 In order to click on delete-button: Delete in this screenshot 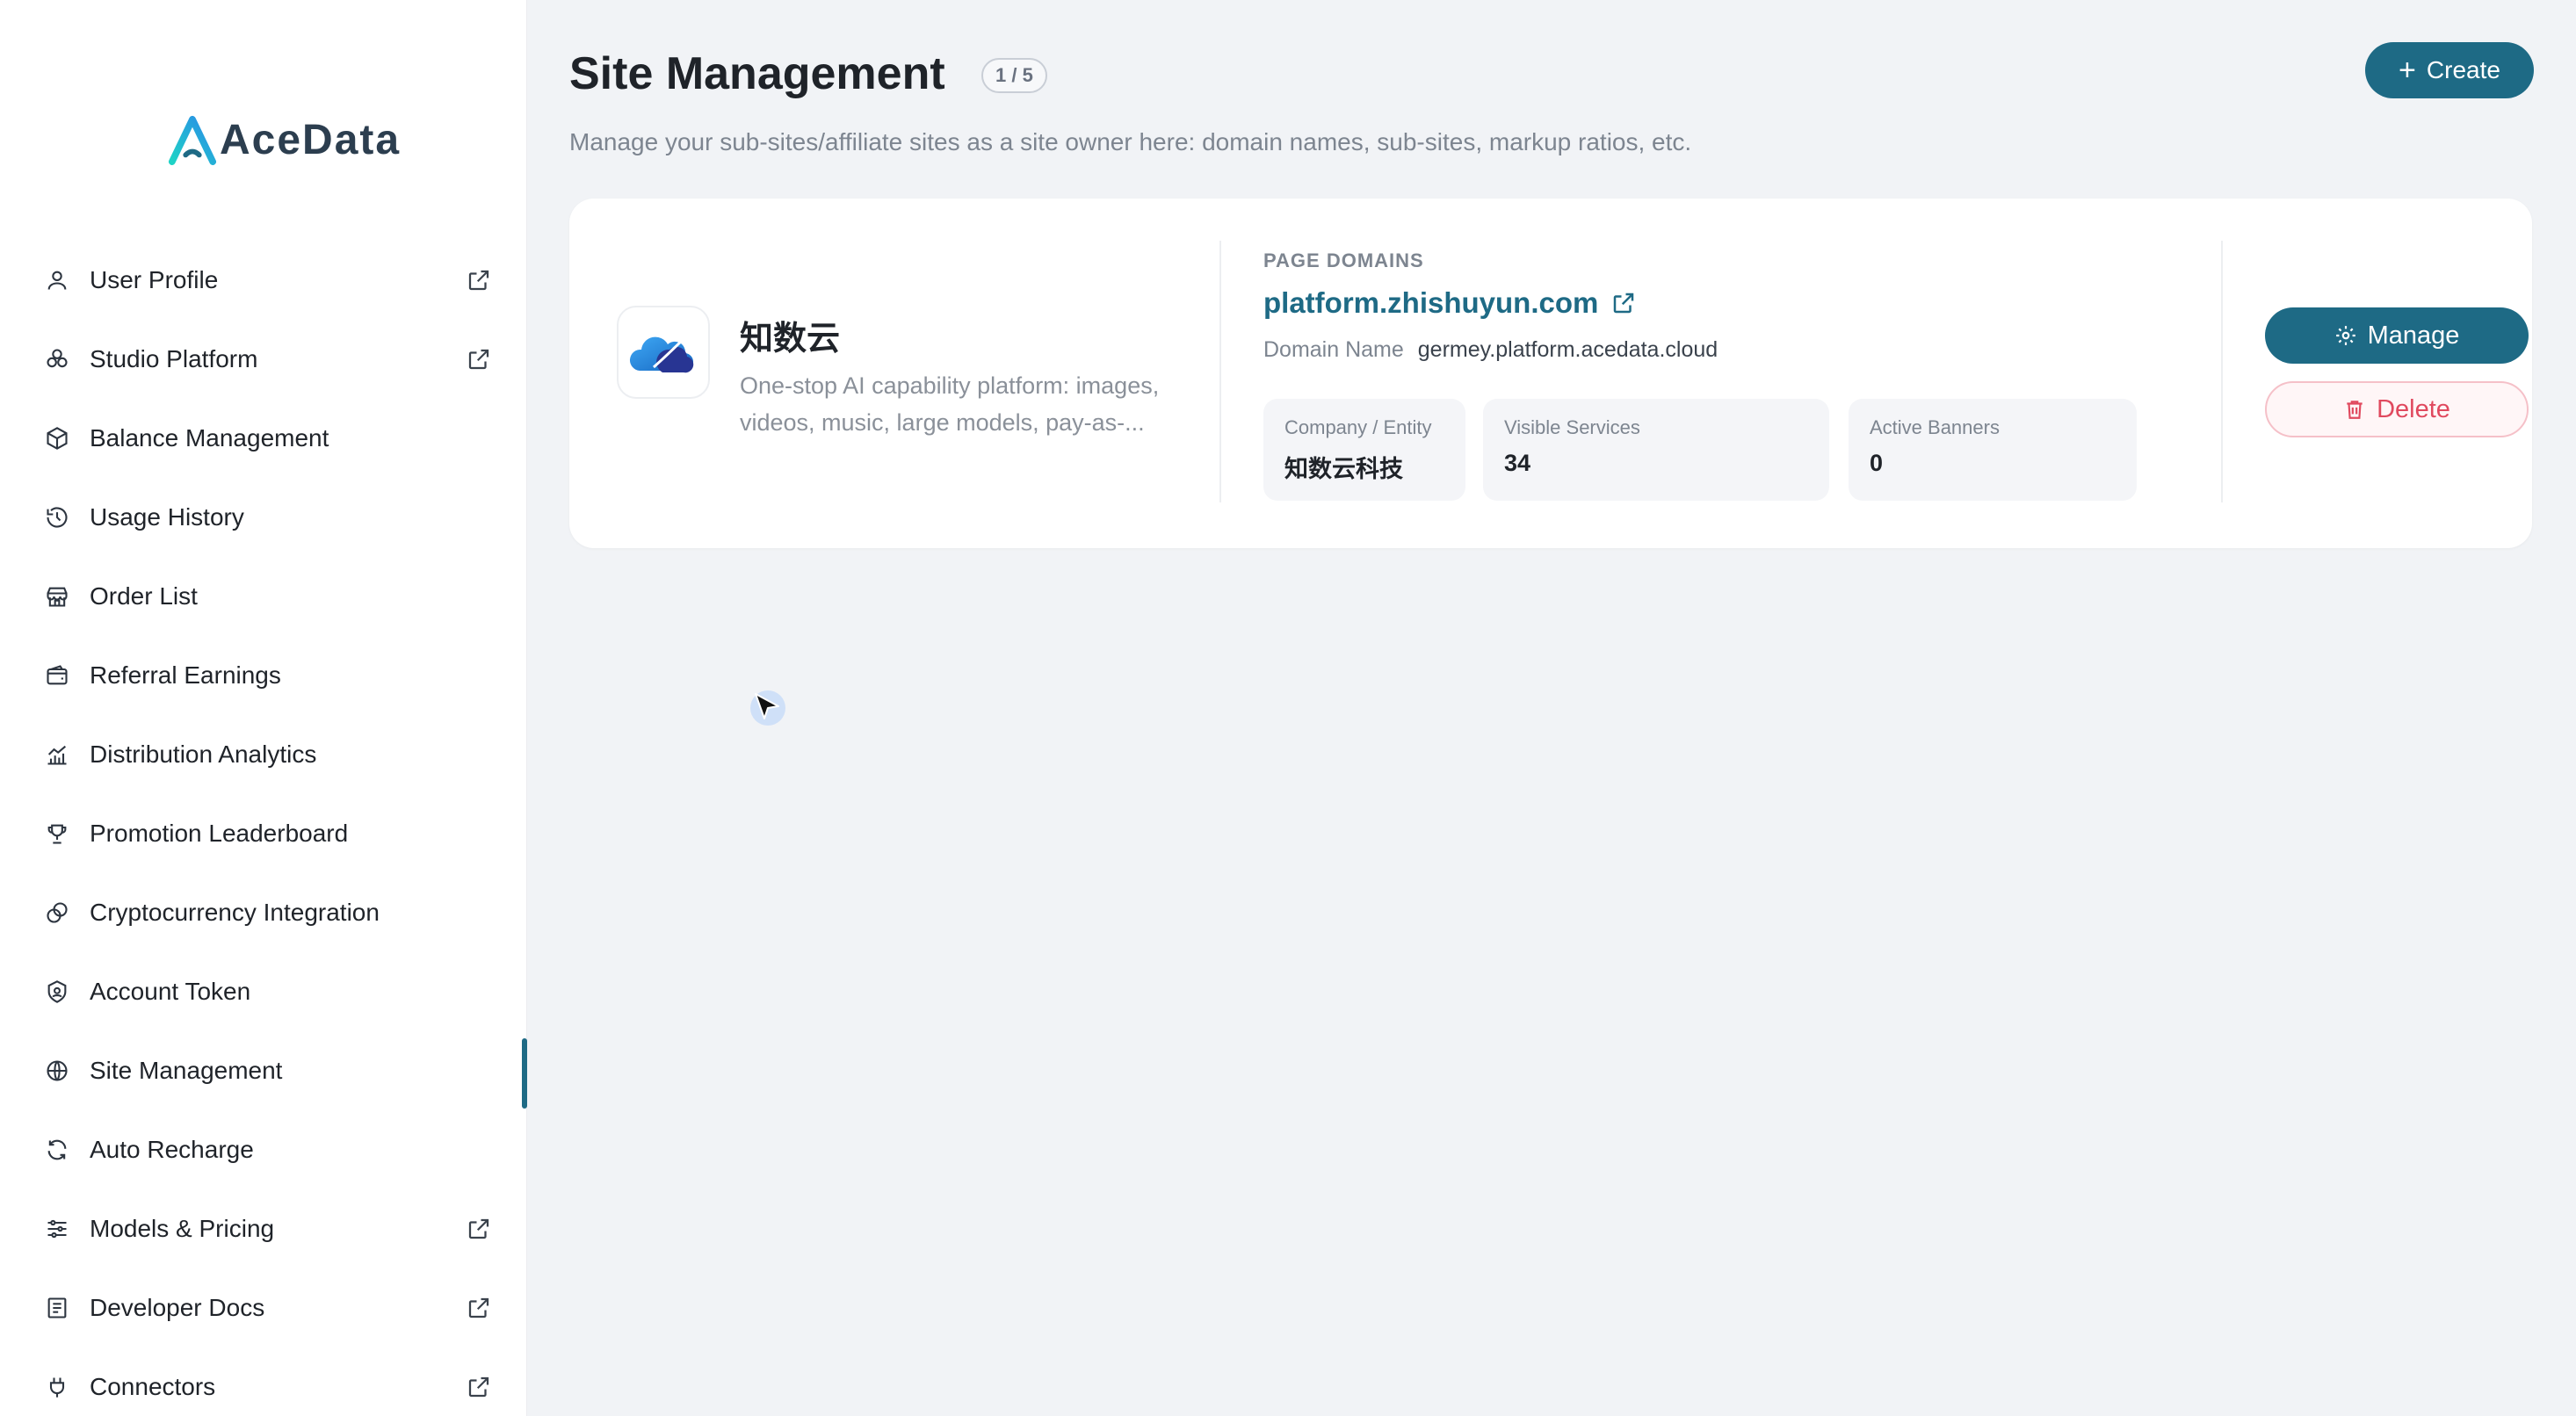, I will do `click(2397, 409)`.